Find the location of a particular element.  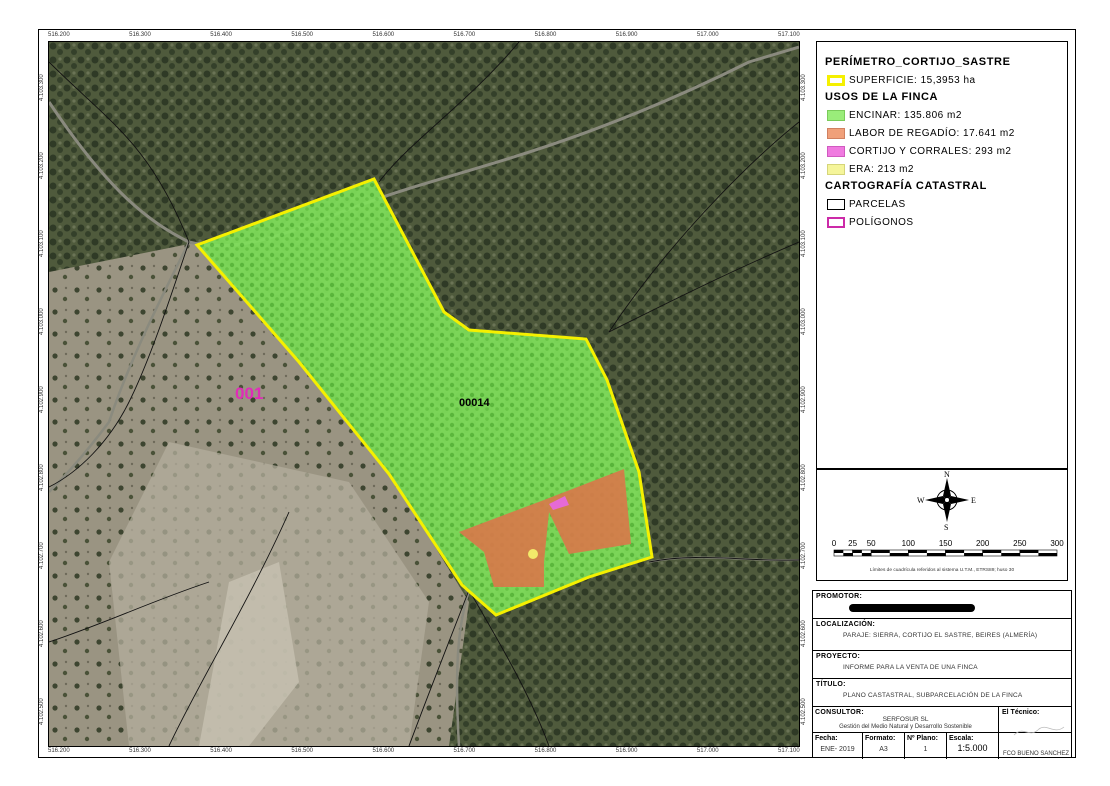

poligonos-swatch is located at coordinates (836, 222).